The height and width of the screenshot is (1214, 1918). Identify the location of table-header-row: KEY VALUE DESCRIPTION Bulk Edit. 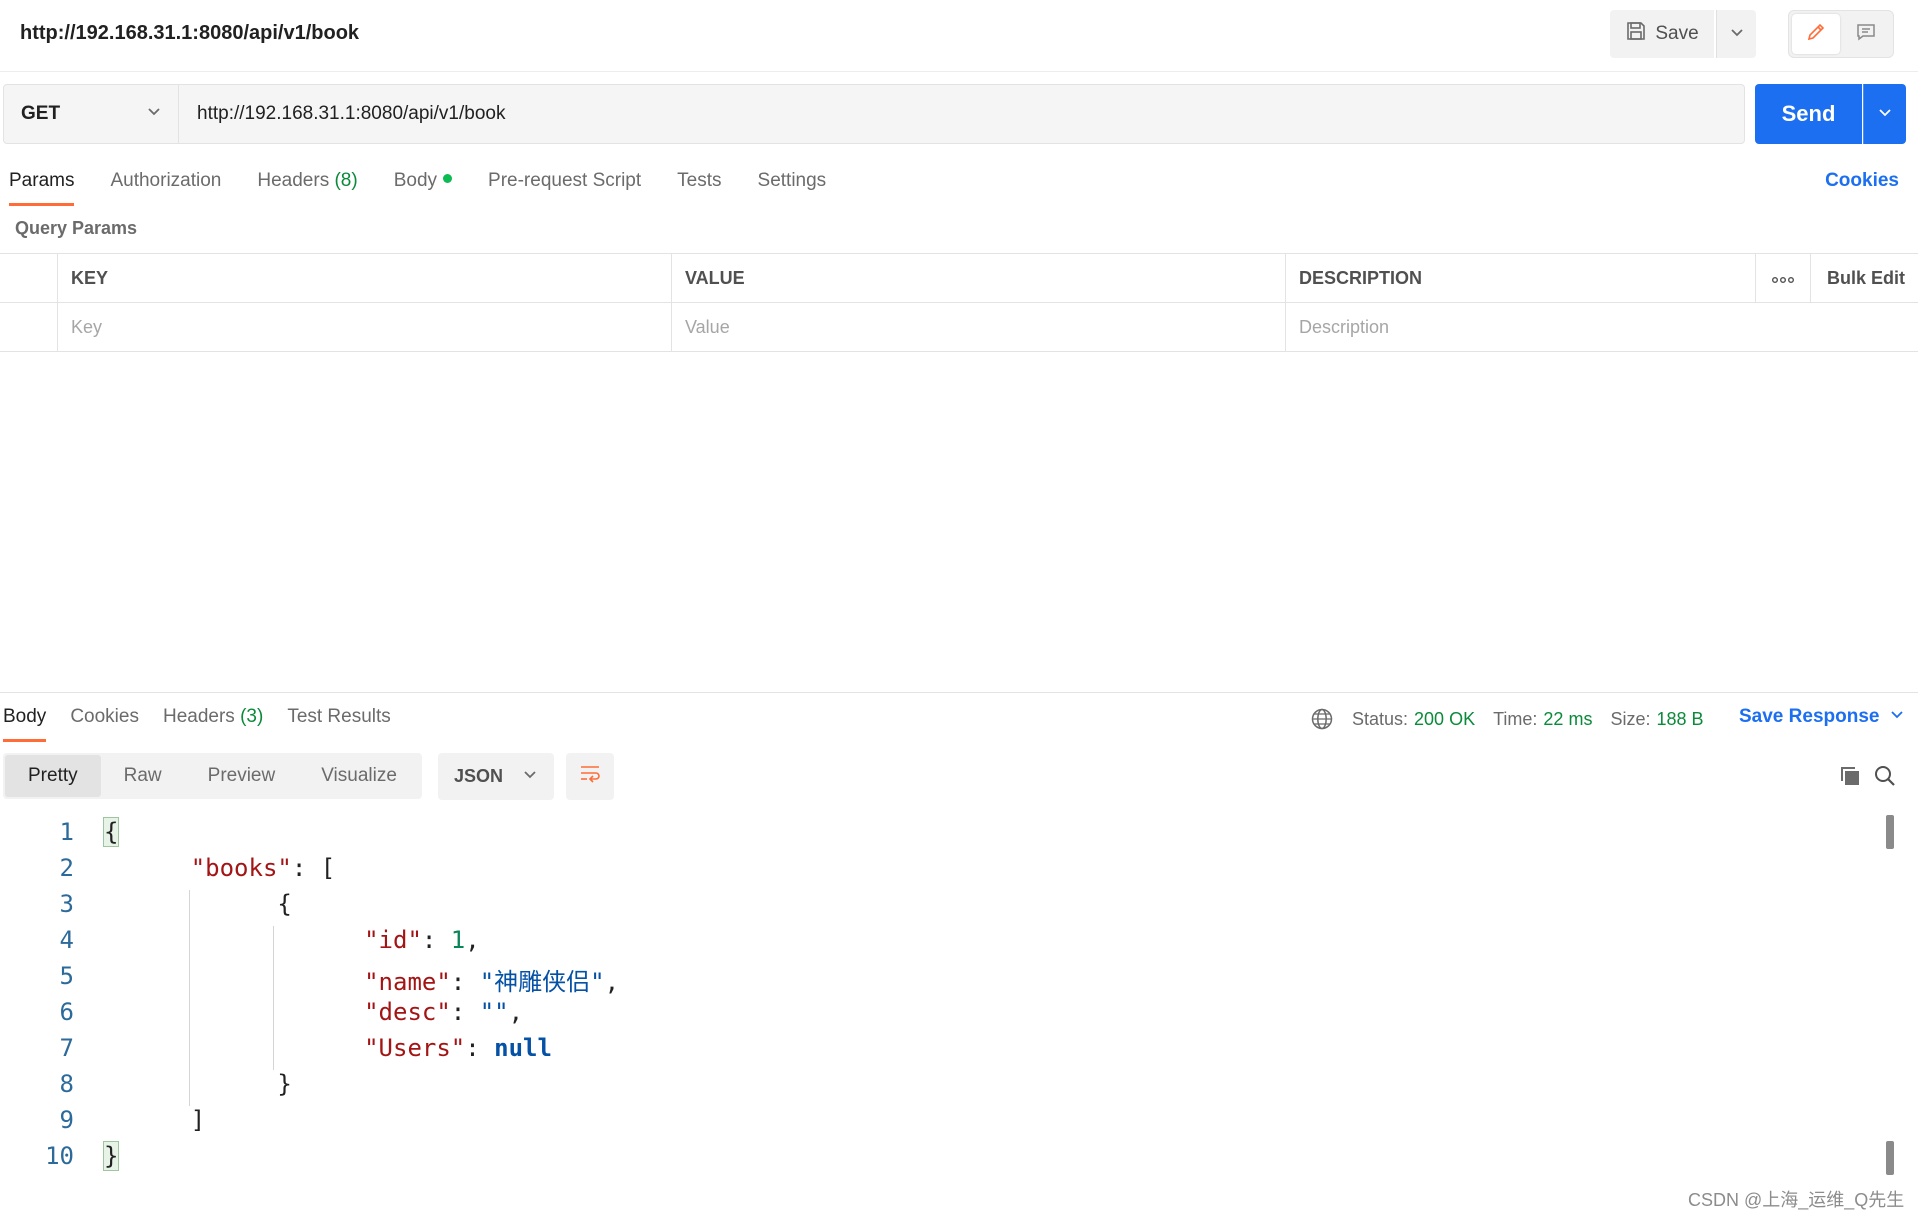
(959, 278).